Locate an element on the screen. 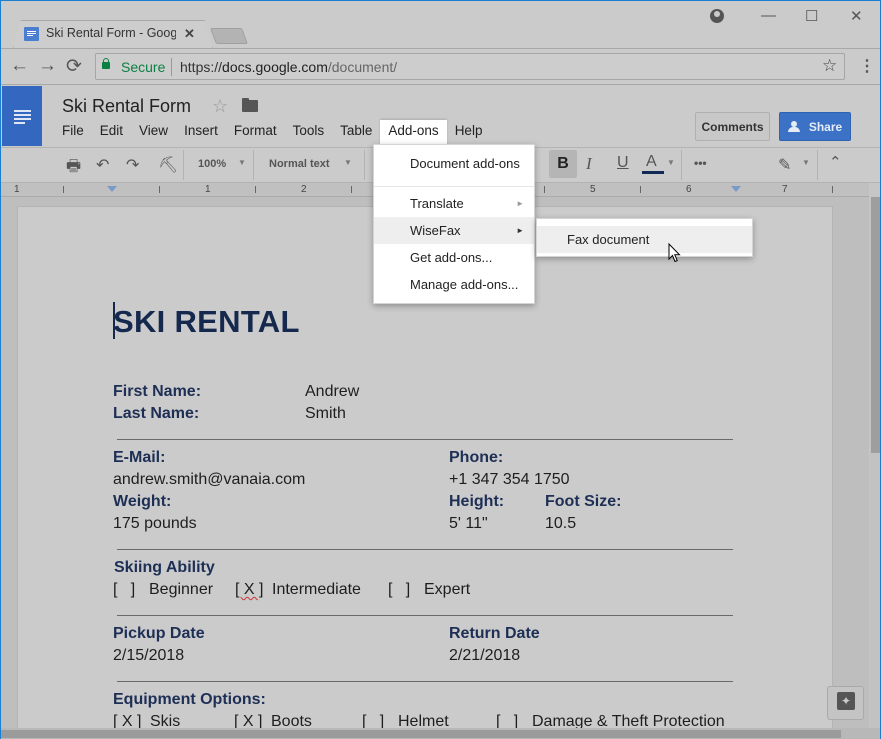  omnibox-separator is located at coordinates (171, 67).